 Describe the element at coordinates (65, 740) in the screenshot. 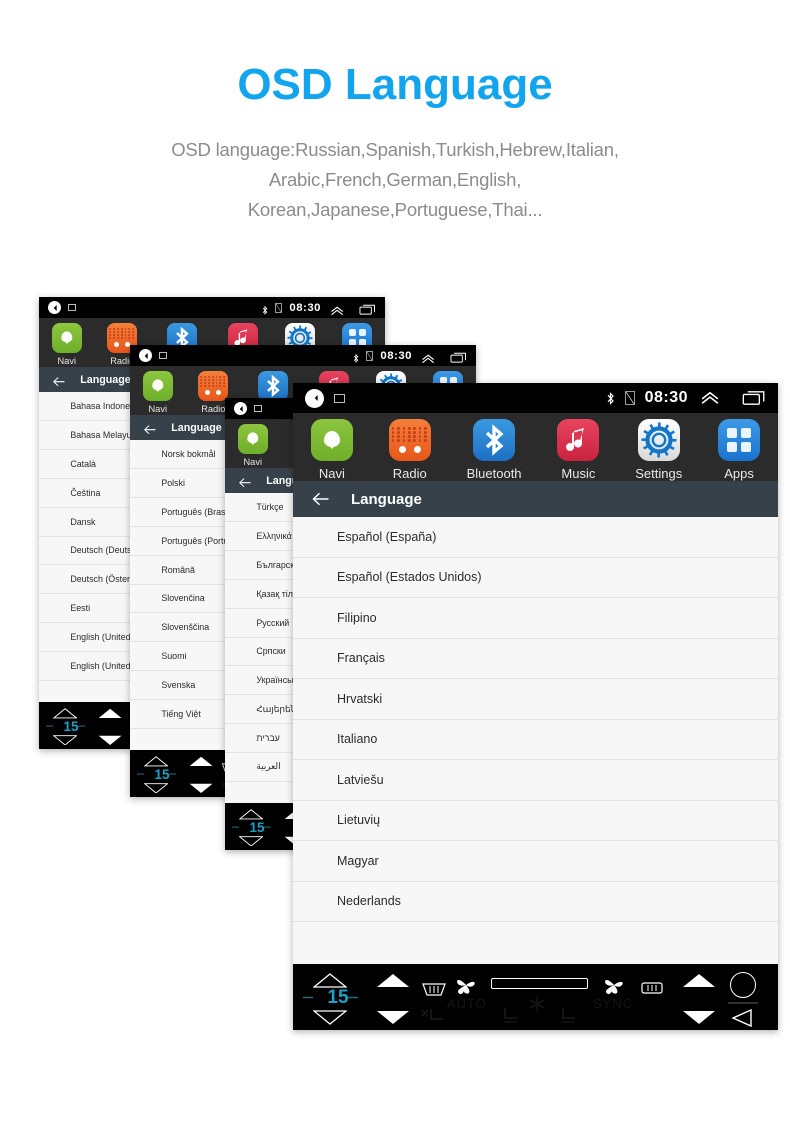

I see `temp-down-outline-glyph` at that location.